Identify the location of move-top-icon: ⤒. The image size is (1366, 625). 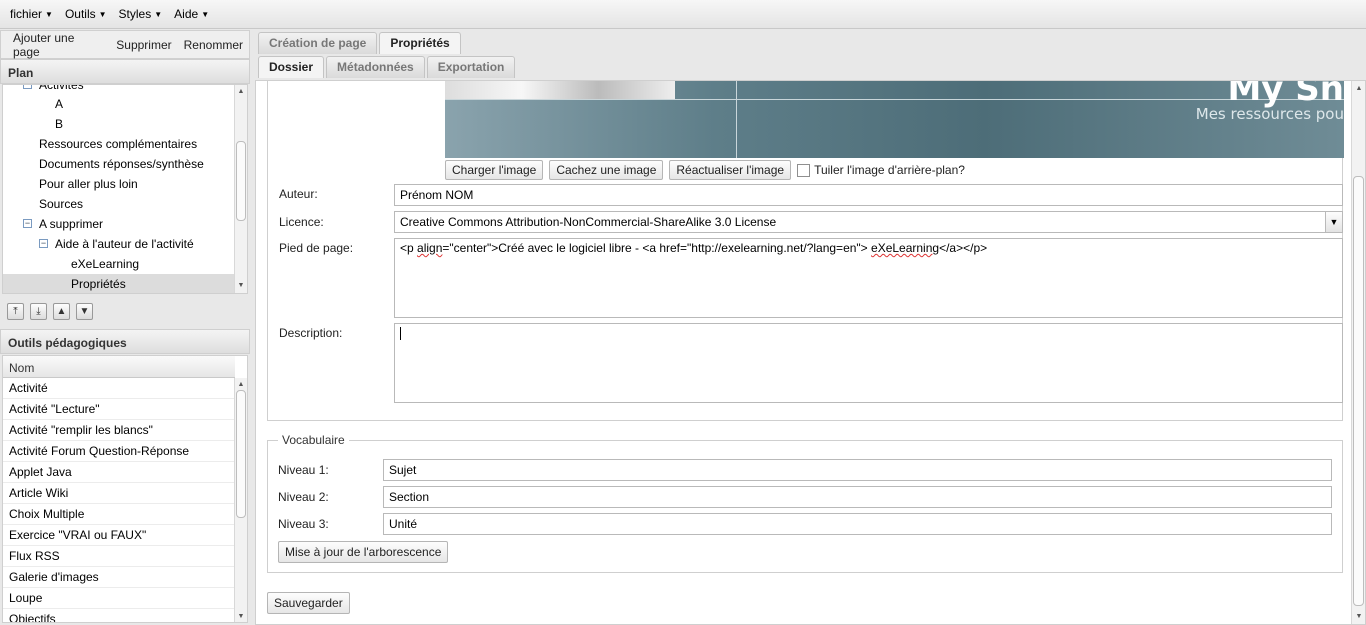
(15, 311).